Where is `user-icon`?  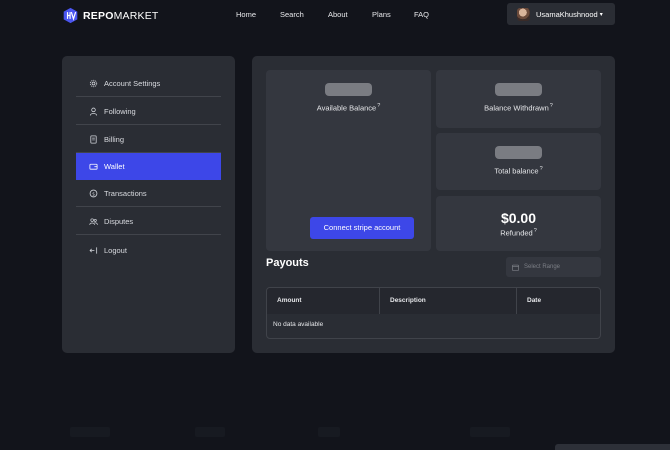 user-icon is located at coordinates (93, 111).